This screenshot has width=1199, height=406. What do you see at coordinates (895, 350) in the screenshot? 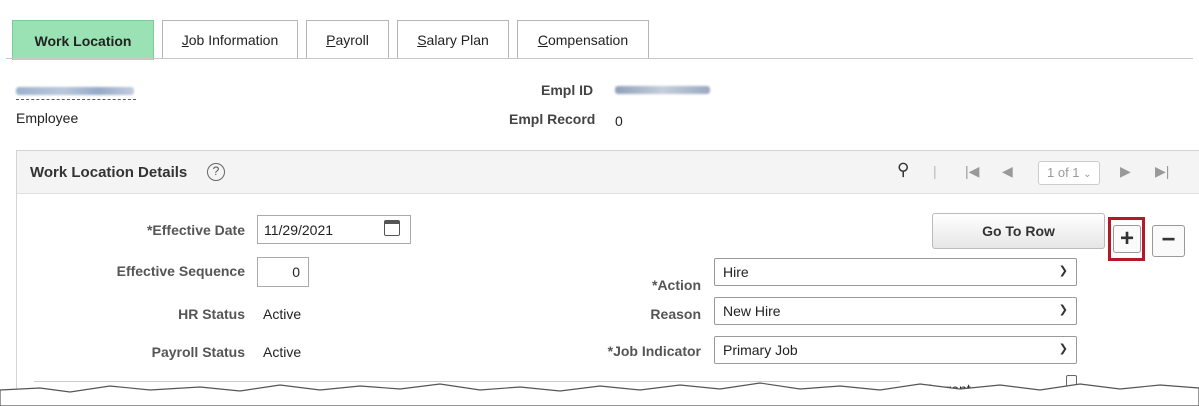
I see `job-indicator-select: Primary Job ❯` at bounding box center [895, 350].